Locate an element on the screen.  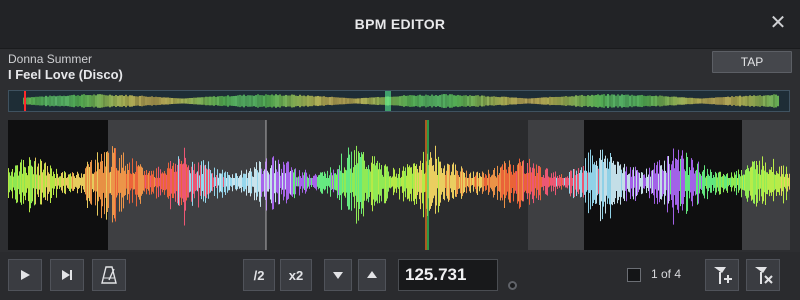
double-bpm-button: x2 is located at coordinates (296, 275).